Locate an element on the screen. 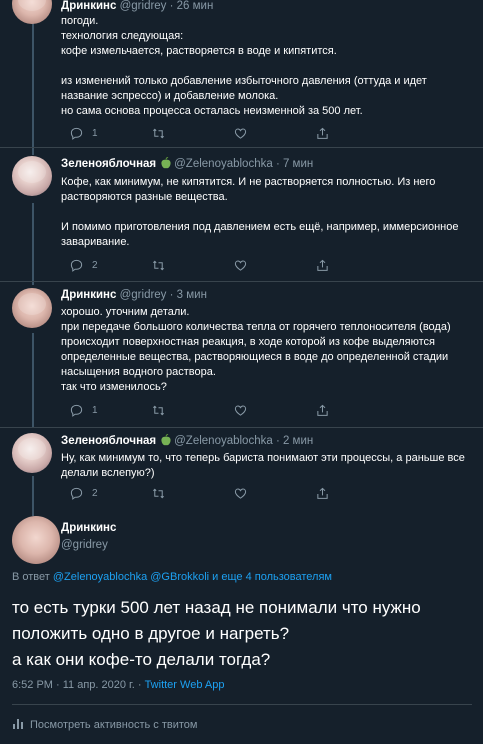 Image resolution: width=483 pixels, height=744 pixels. tweet-app-link: Twitter Web App is located at coordinates (185, 685).